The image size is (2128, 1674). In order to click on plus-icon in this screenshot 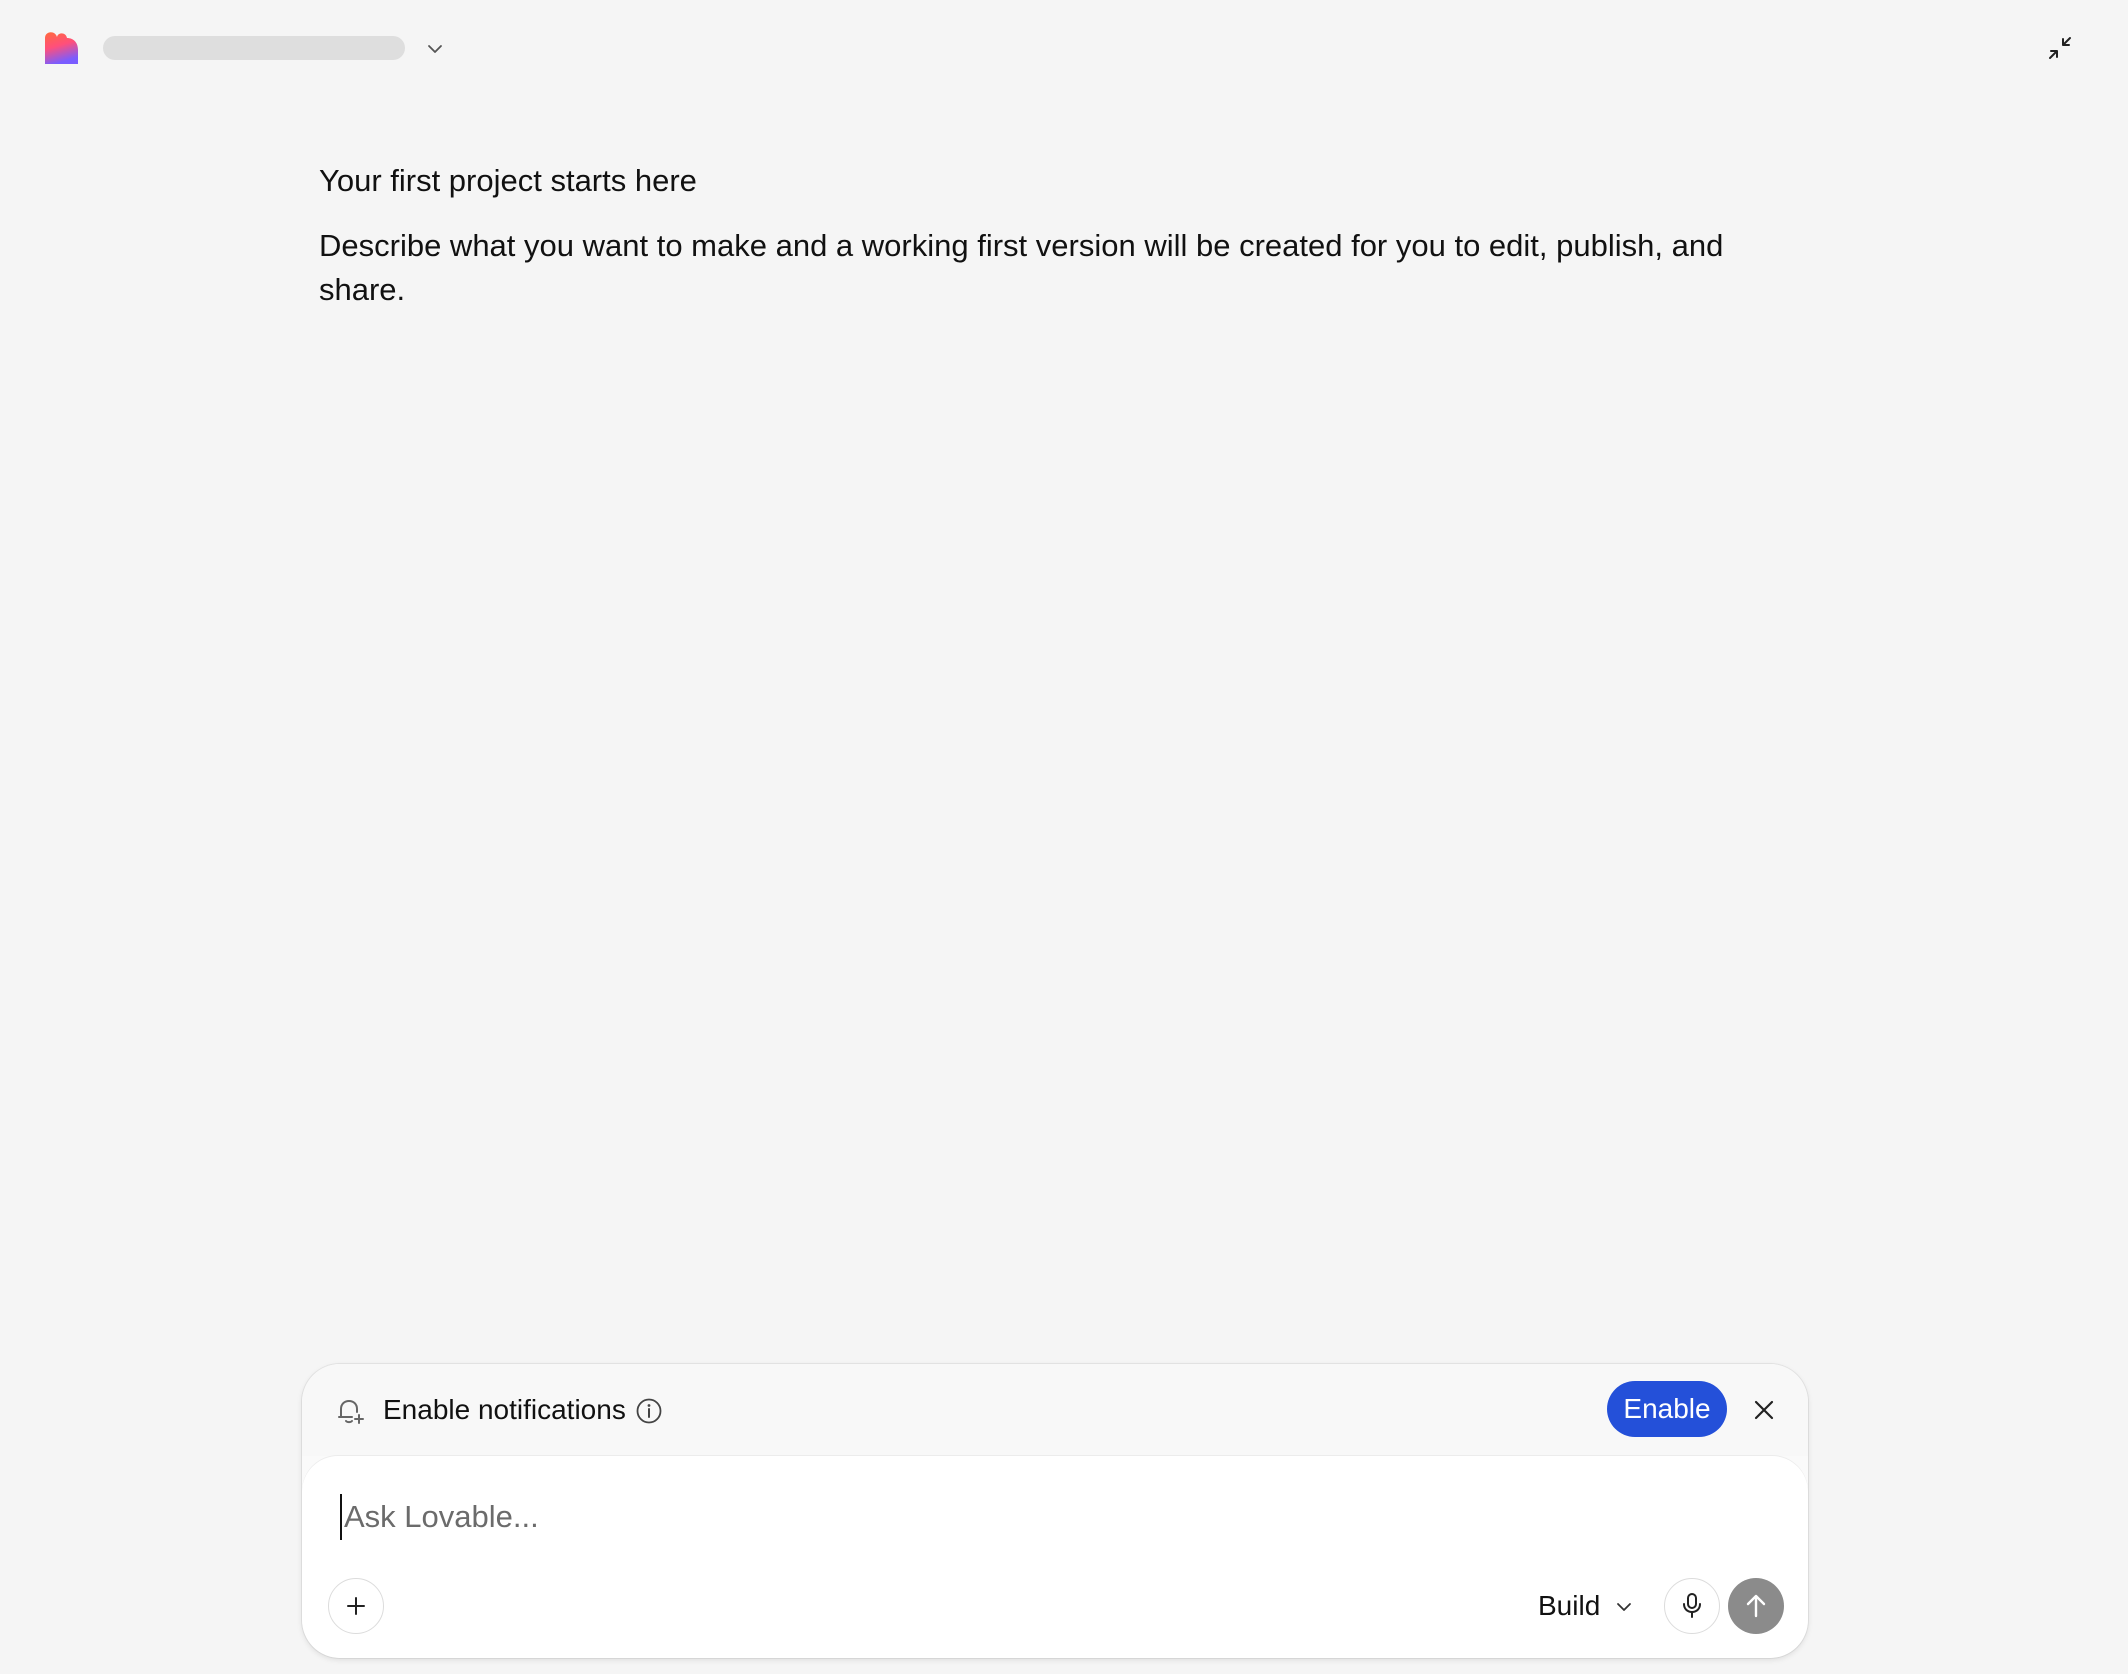, I will do `click(356, 1606)`.